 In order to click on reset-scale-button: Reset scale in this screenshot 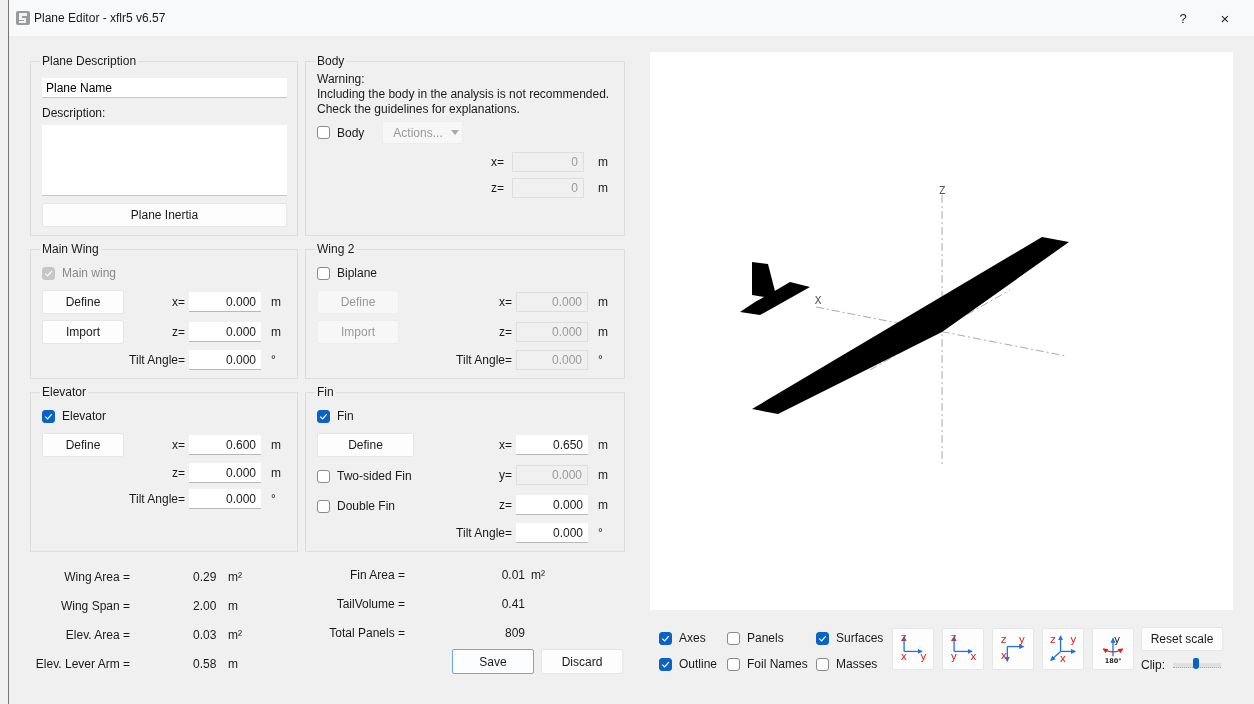, I will do `click(1182, 639)`.